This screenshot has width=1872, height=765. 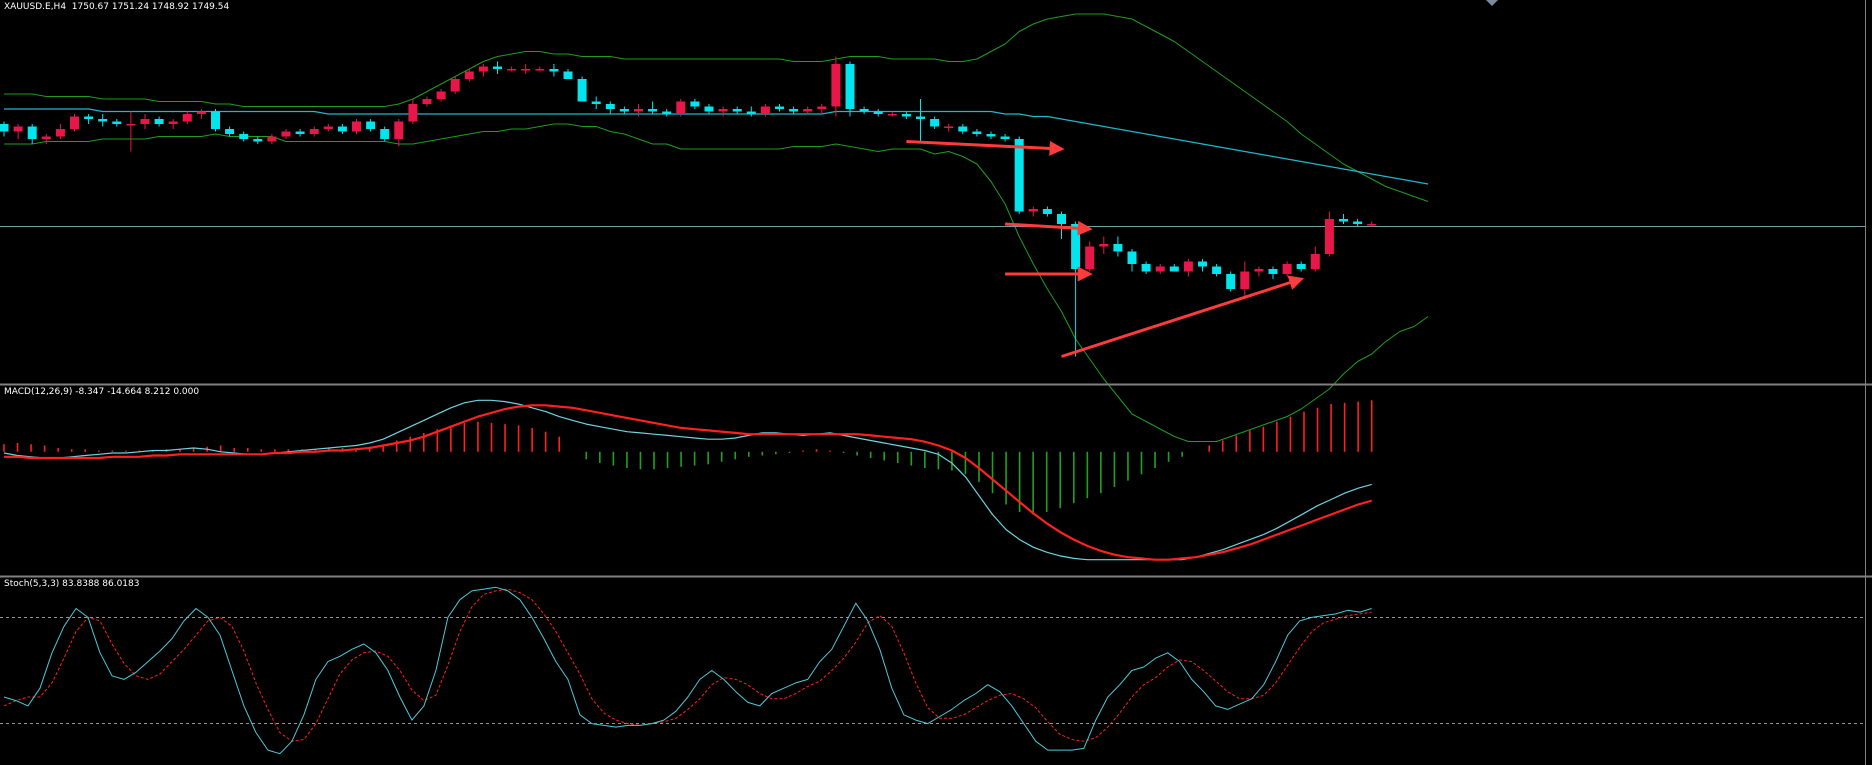 What do you see at coordinates (985, 148) in the screenshot?
I see `trend-arrow` at bounding box center [985, 148].